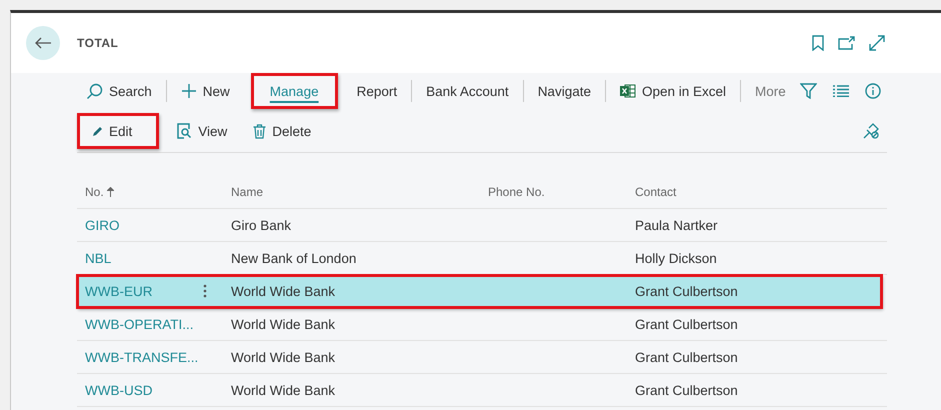 This screenshot has width=941, height=410. I want to click on pencil-icon, so click(97, 131).